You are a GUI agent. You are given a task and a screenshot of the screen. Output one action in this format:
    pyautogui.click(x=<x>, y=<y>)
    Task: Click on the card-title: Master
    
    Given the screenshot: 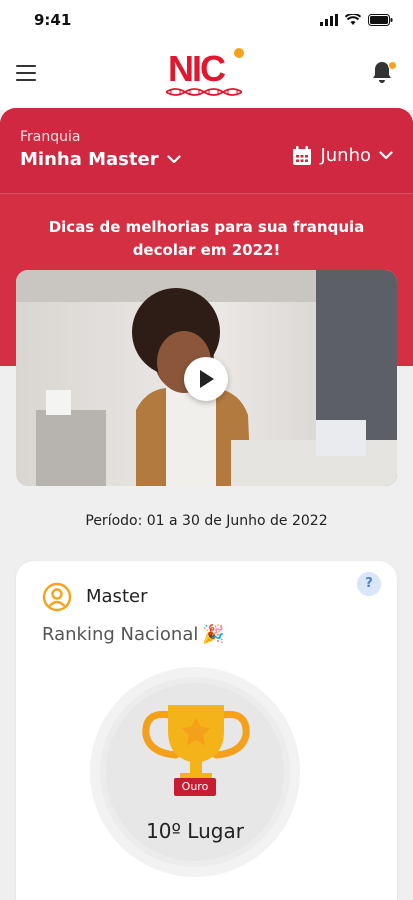 What is the action you would take?
    pyautogui.click(x=117, y=596)
    